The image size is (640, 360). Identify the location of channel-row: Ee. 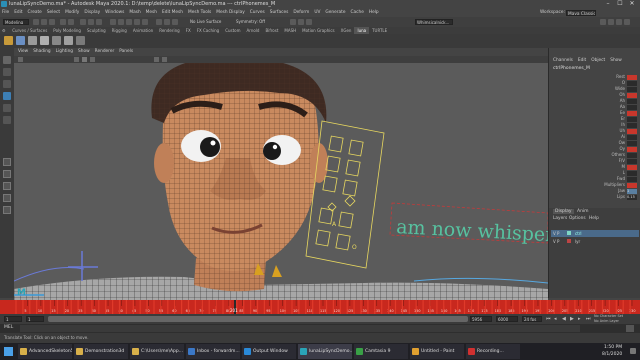
(628, 113).